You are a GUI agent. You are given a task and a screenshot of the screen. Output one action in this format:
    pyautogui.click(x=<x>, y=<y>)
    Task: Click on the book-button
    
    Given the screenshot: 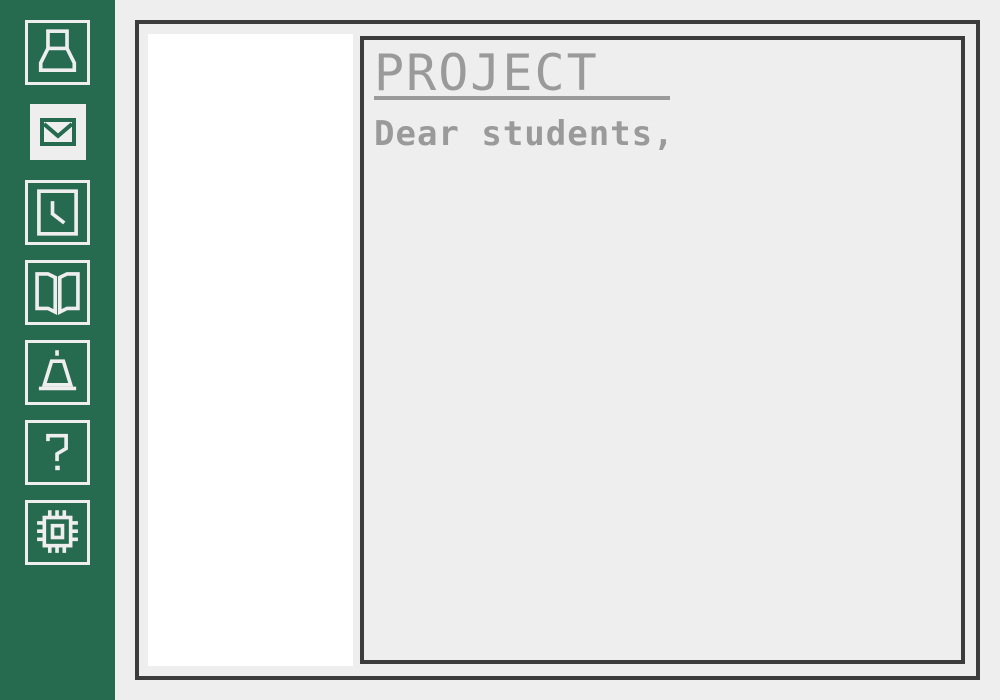 What is the action you would take?
    pyautogui.click(x=57, y=292)
    